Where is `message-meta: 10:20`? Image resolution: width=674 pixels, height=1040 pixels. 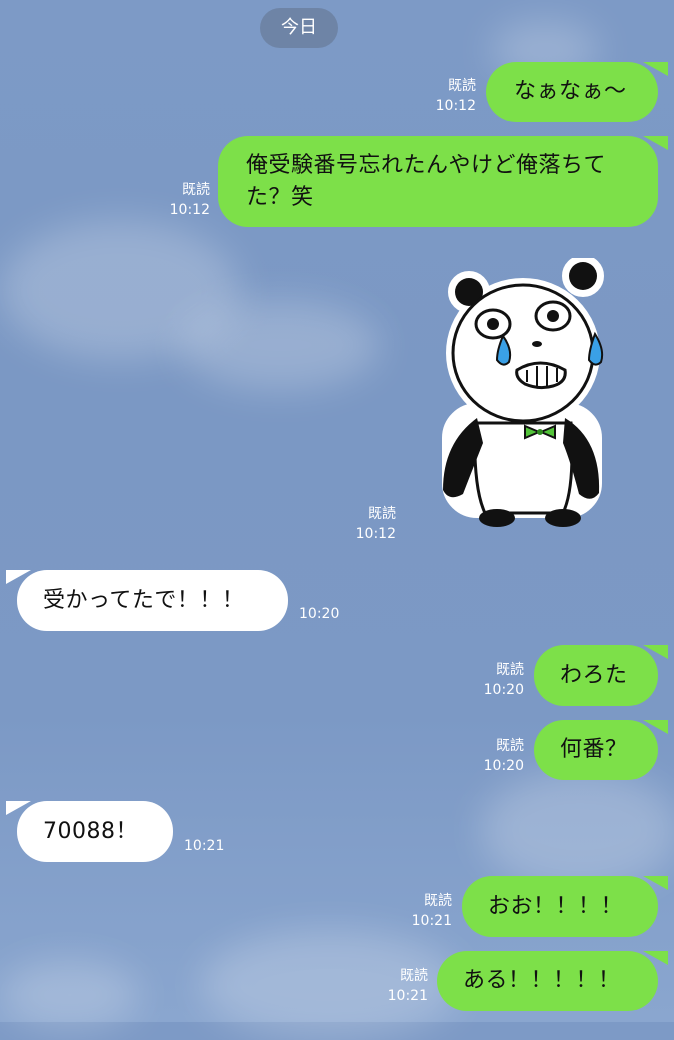 message-meta: 10:20 is located at coordinates (324, 614).